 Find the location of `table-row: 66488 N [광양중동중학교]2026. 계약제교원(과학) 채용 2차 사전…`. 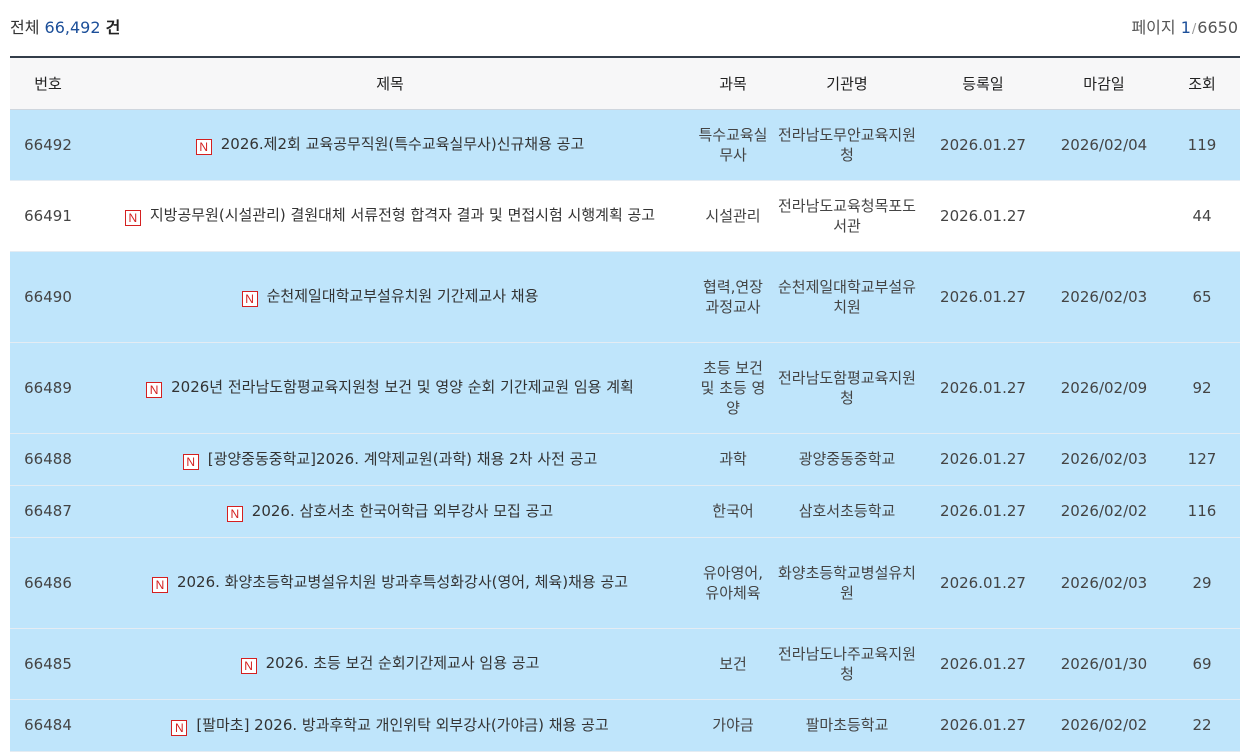

table-row: 66488 N [광양중동중학교]2026. 계약제교원(과학) 채용 2차 사전… is located at coordinates (625, 459).